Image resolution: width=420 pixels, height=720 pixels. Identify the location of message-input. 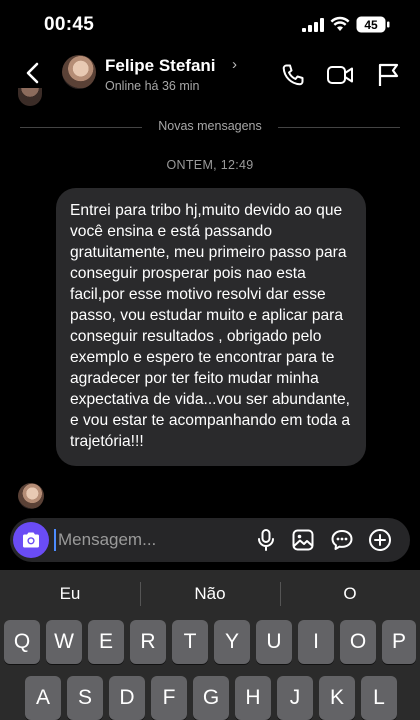
(153, 540).